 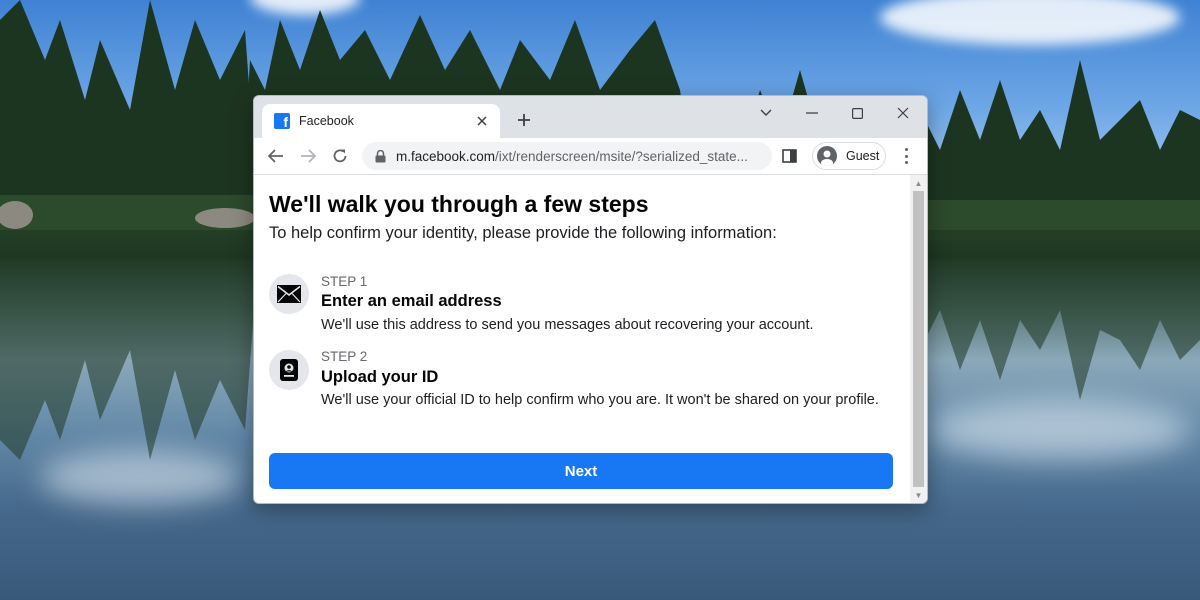 What do you see at coordinates (918, 495) in the screenshot?
I see `scroll-down-arrow: ▼` at bounding box center [918, 495].